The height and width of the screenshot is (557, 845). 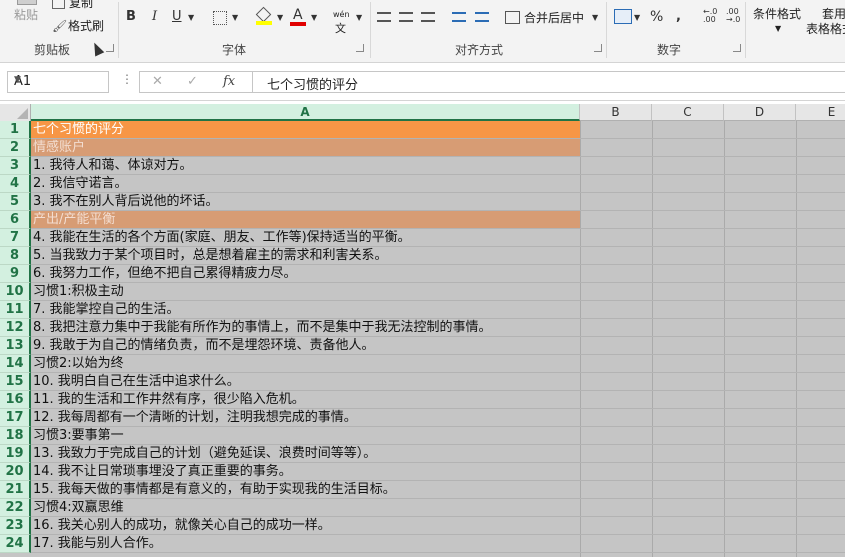 What do you see at coordinates (305, 454) in the screenshot?
I see `cell-a: 13. 我致力于完成自己的计划（避免延误、浪费时间等等）。` at bounding box center [305, 454].